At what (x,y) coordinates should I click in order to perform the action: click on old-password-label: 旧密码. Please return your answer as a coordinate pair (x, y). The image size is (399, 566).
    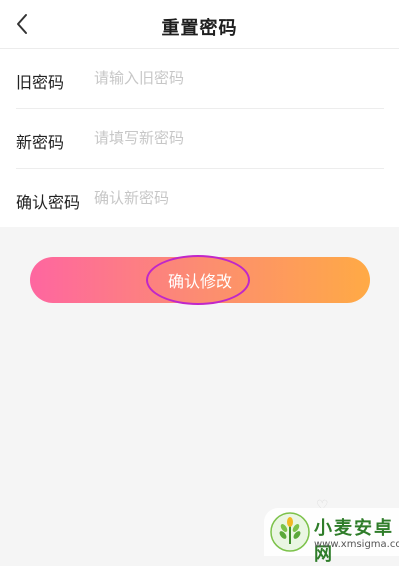
    Looking at the image, I should click on (40, 82).